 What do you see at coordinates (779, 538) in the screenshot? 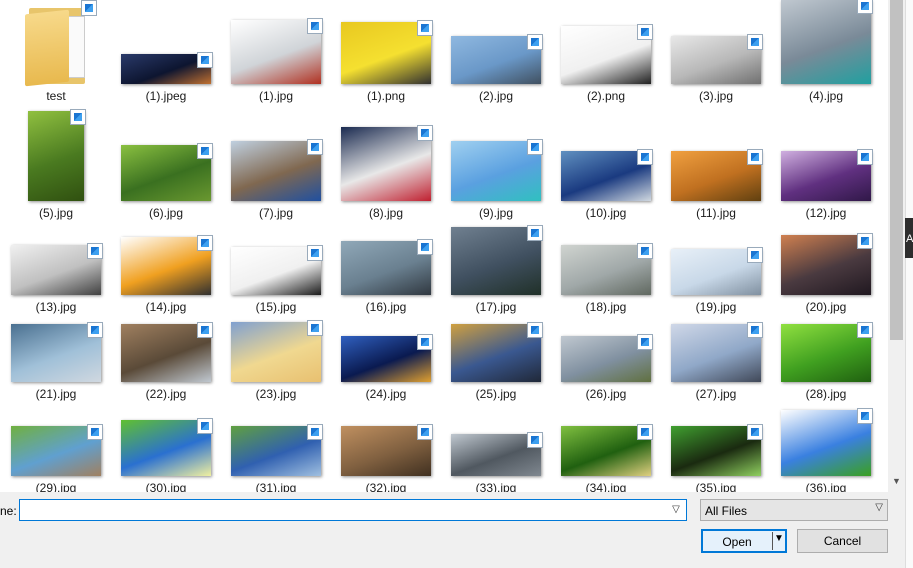
I see `dropdown-arrow-icon: ▼` at bounding box center [779, 538].